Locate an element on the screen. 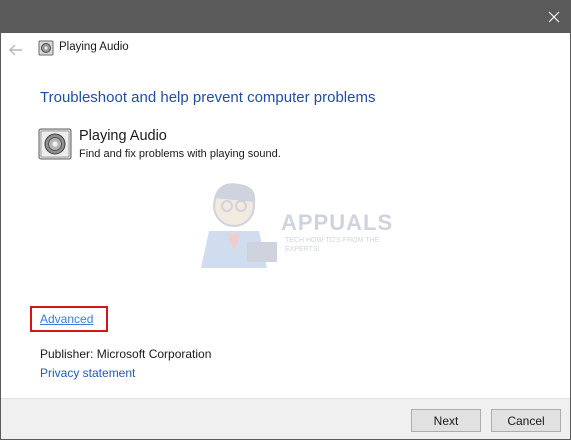 The image size is (571, 440). privacy-statement-link: Privacy statement is located at coordinates (87, 373).